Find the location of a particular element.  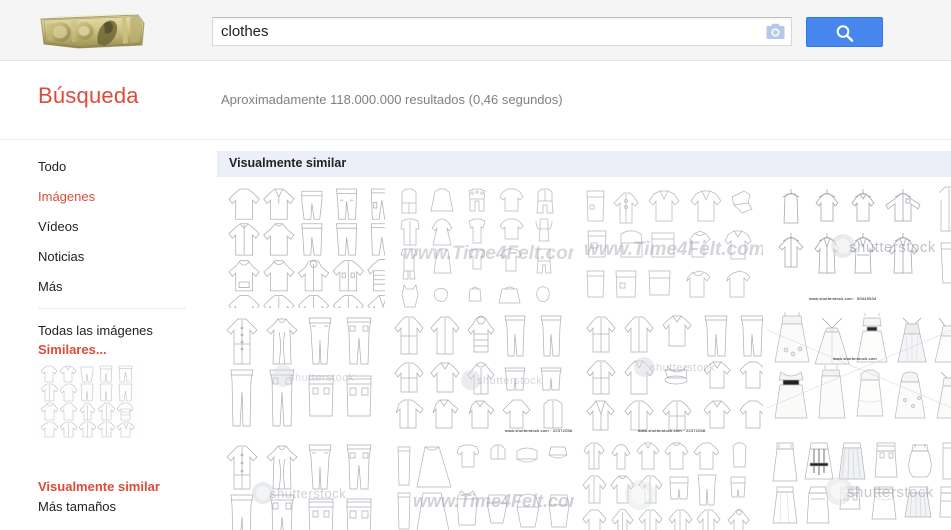

sidebar-divider is located at coordinates (112, 308).